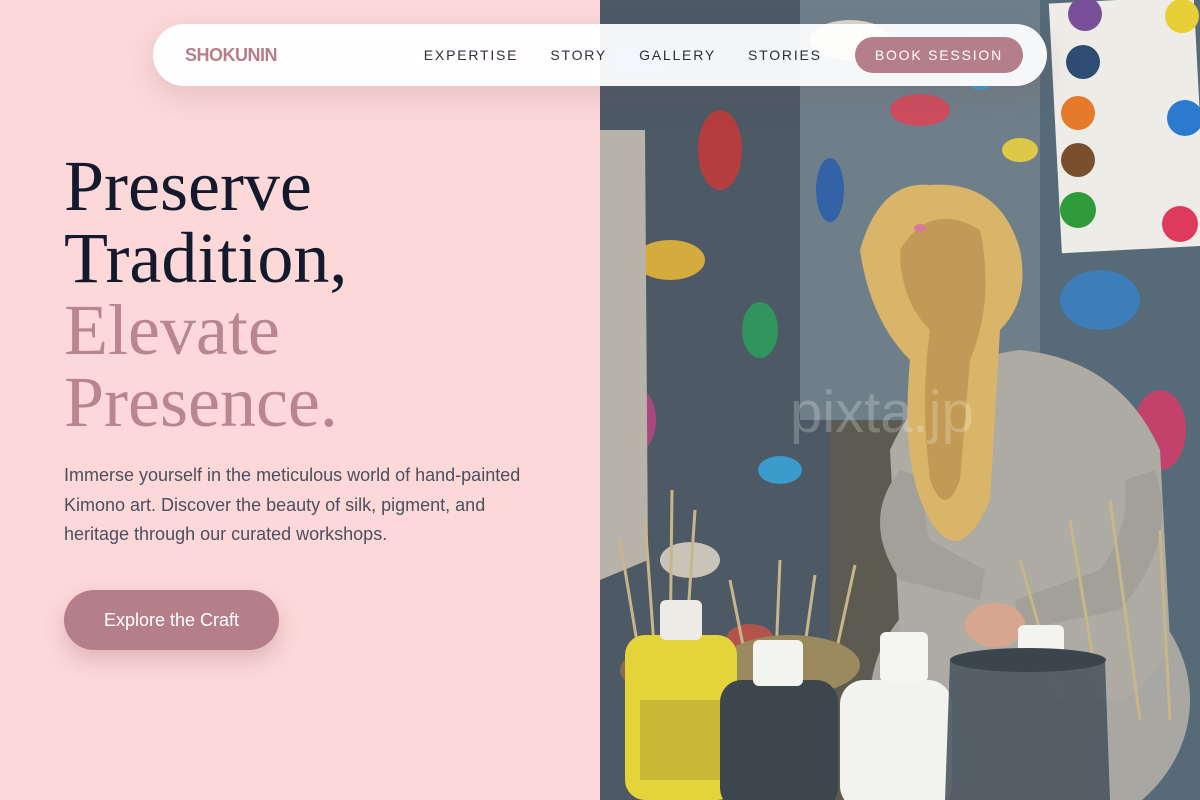 The width and height of the screenshot is (1200, 800). I want to click on headline-line-presence: Presence., so click(201, 402).